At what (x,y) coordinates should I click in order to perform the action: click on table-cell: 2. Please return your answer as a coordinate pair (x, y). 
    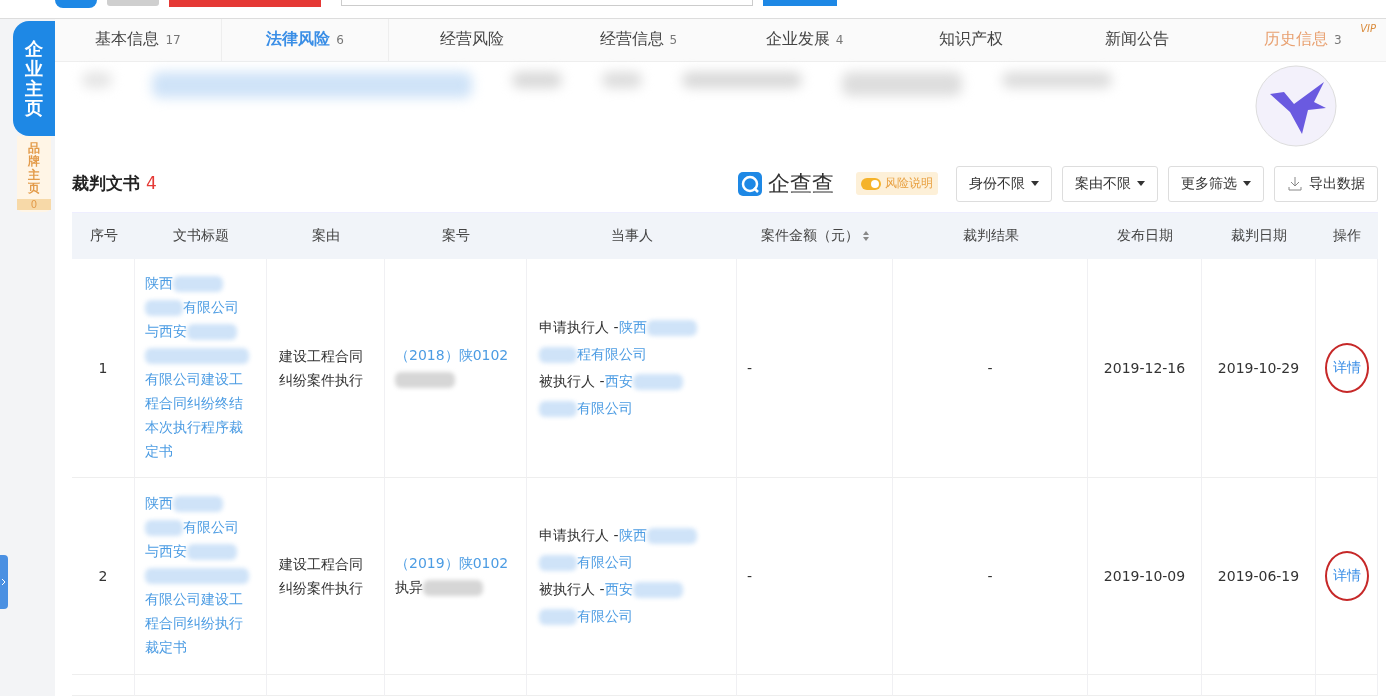
    Looking at the image, I should click on (103, 576).